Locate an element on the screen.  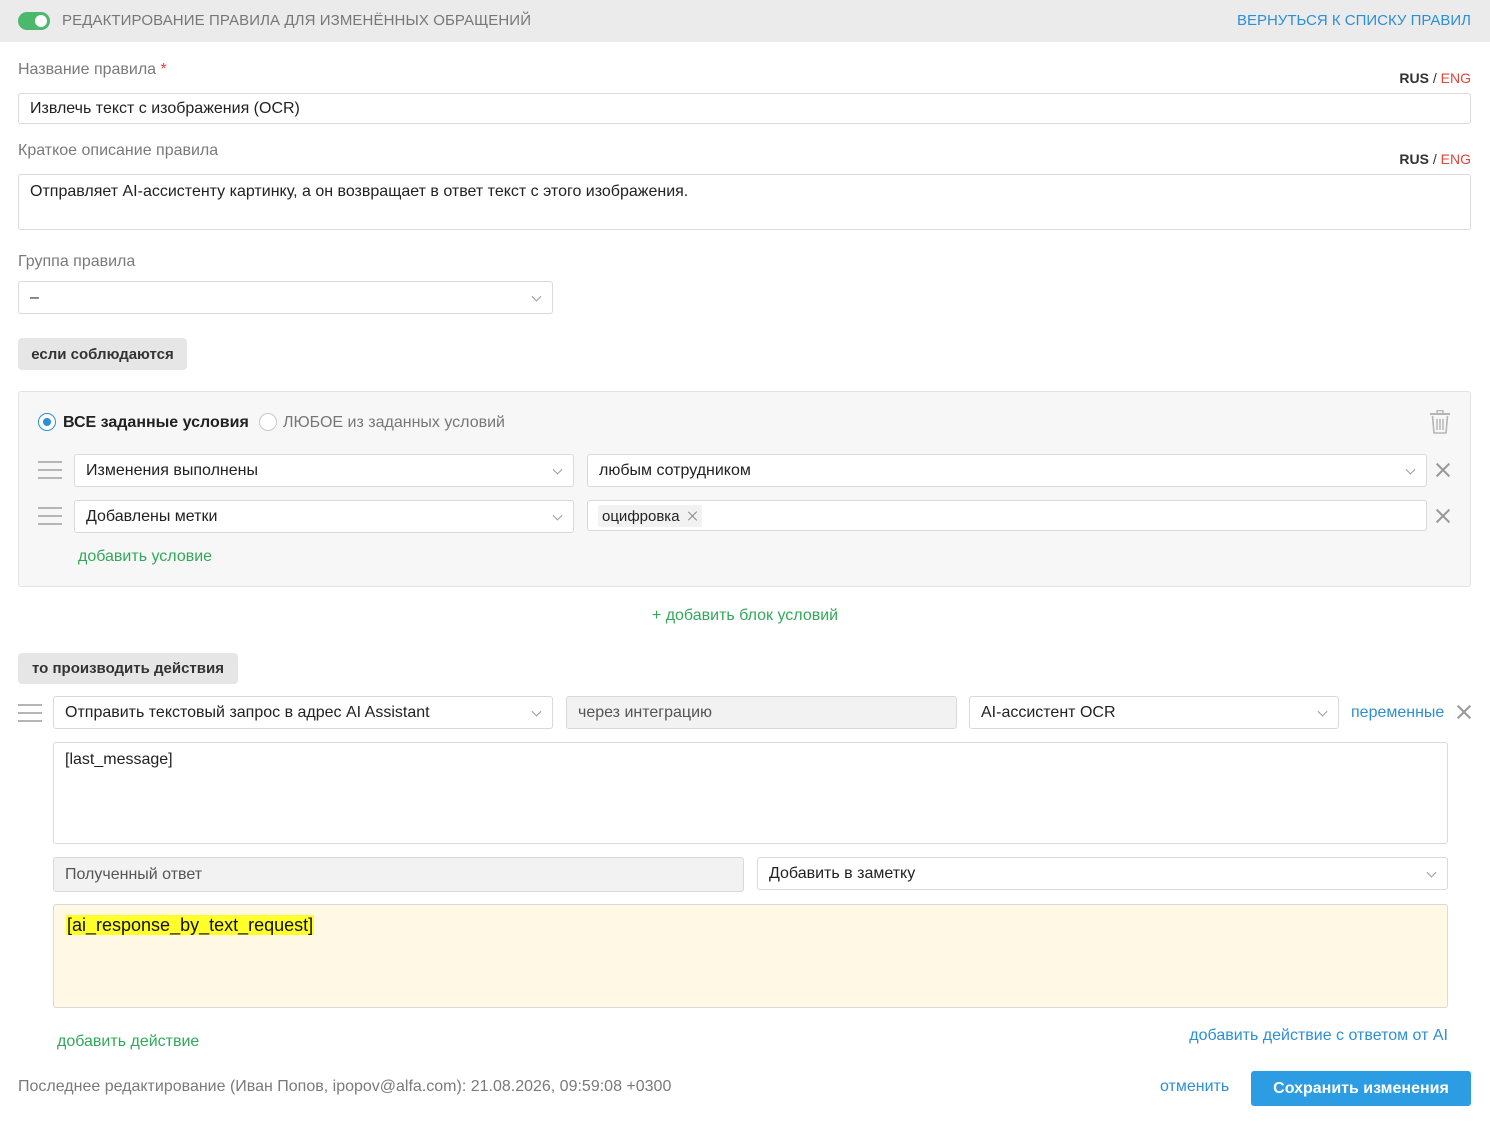
save-changes-button: Сохранить изменения is located at coordinates (1361, 1088).